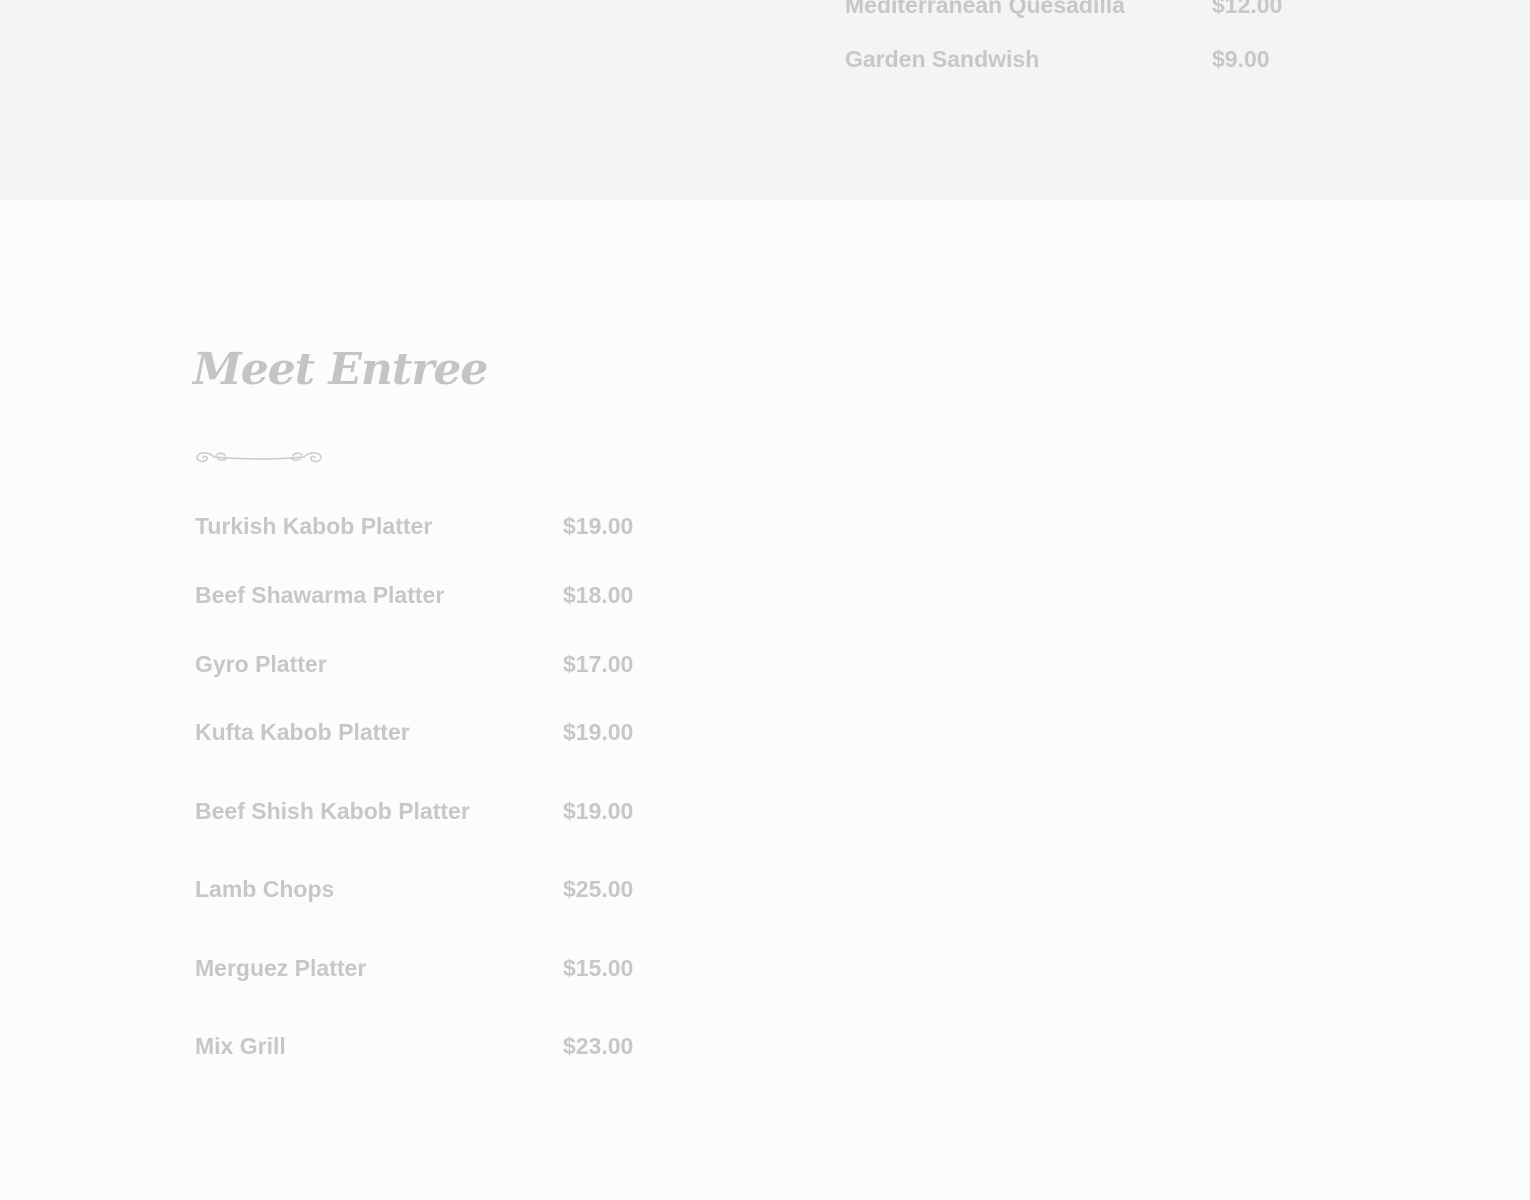  I want to click on entree-item-name: Merguez Platter, so click(281, 968).